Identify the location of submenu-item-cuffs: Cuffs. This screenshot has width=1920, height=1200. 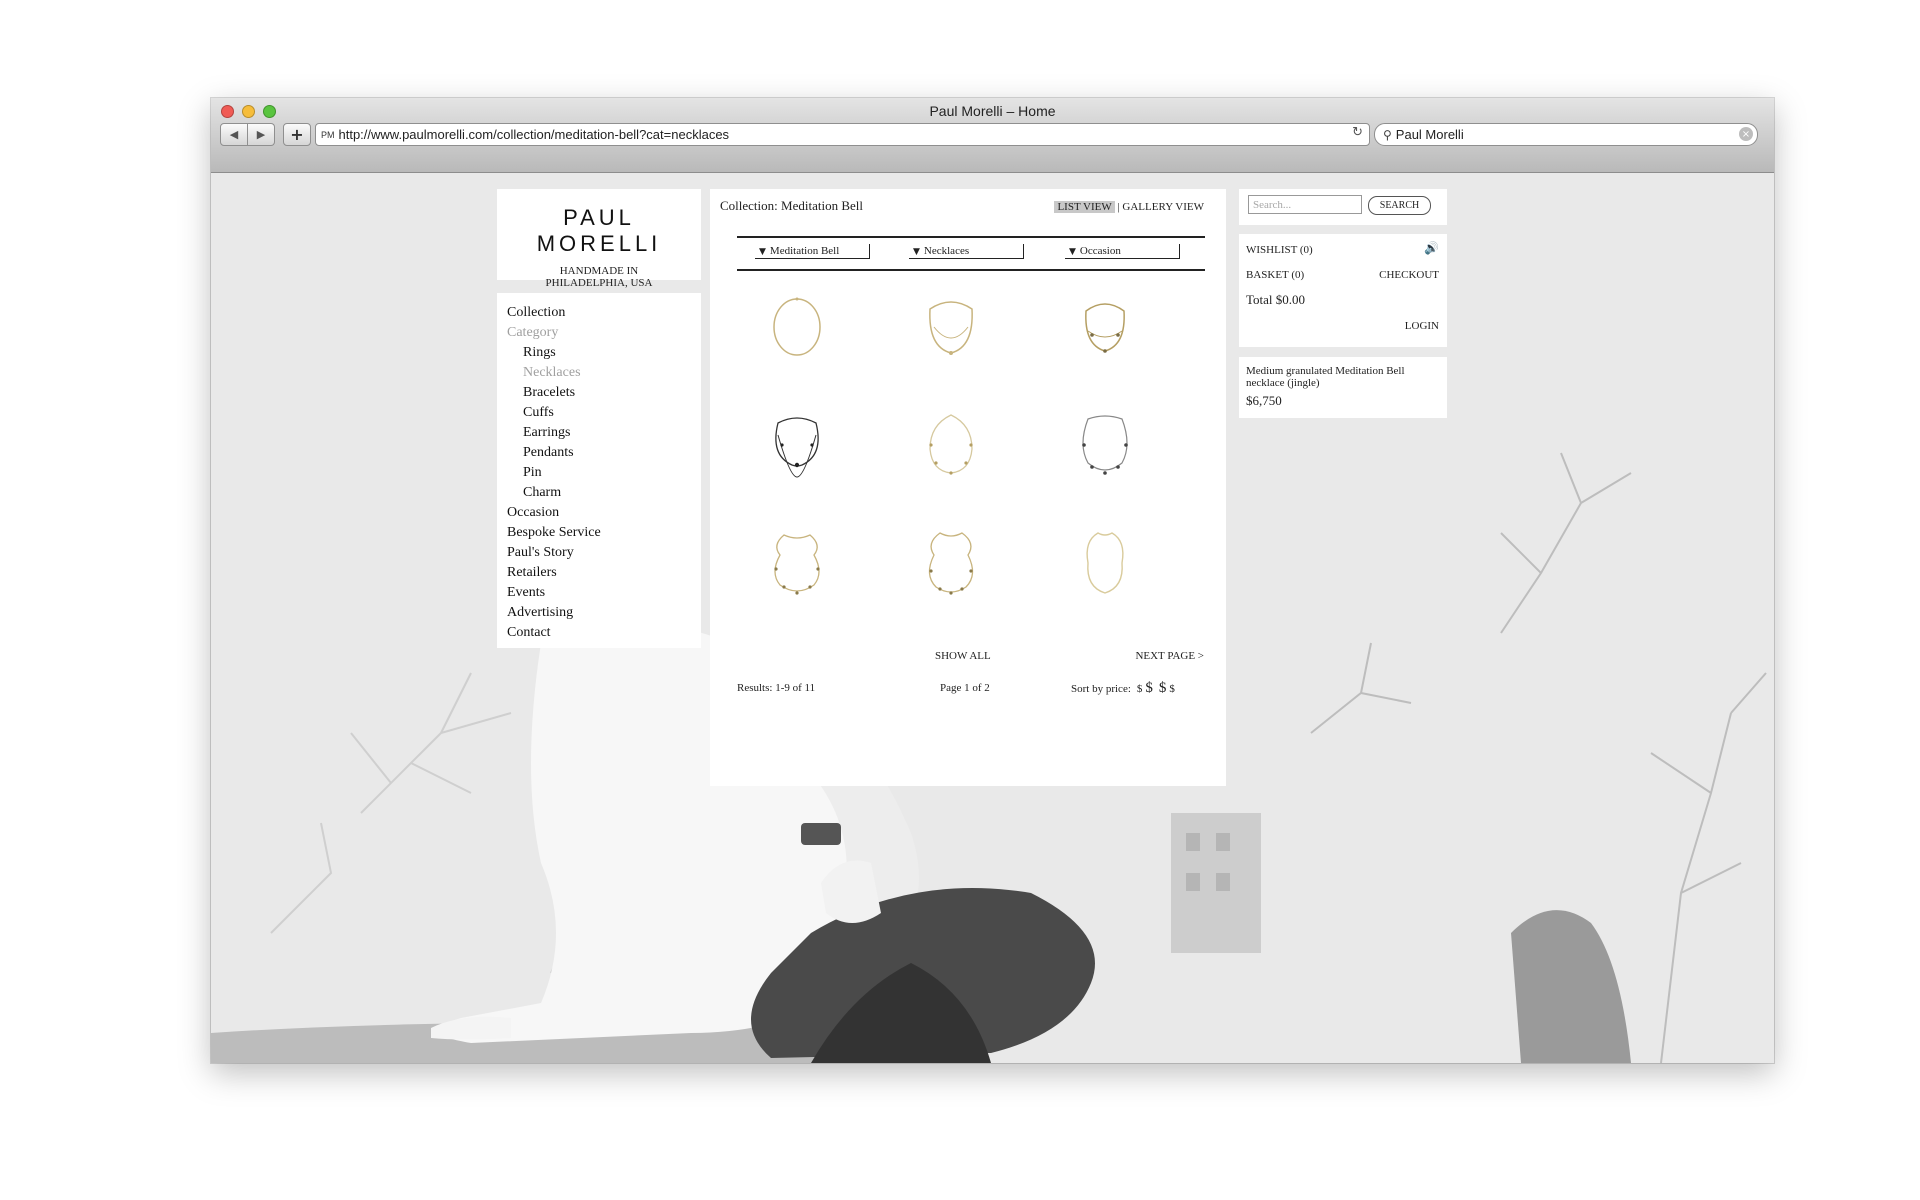
(604, 413).